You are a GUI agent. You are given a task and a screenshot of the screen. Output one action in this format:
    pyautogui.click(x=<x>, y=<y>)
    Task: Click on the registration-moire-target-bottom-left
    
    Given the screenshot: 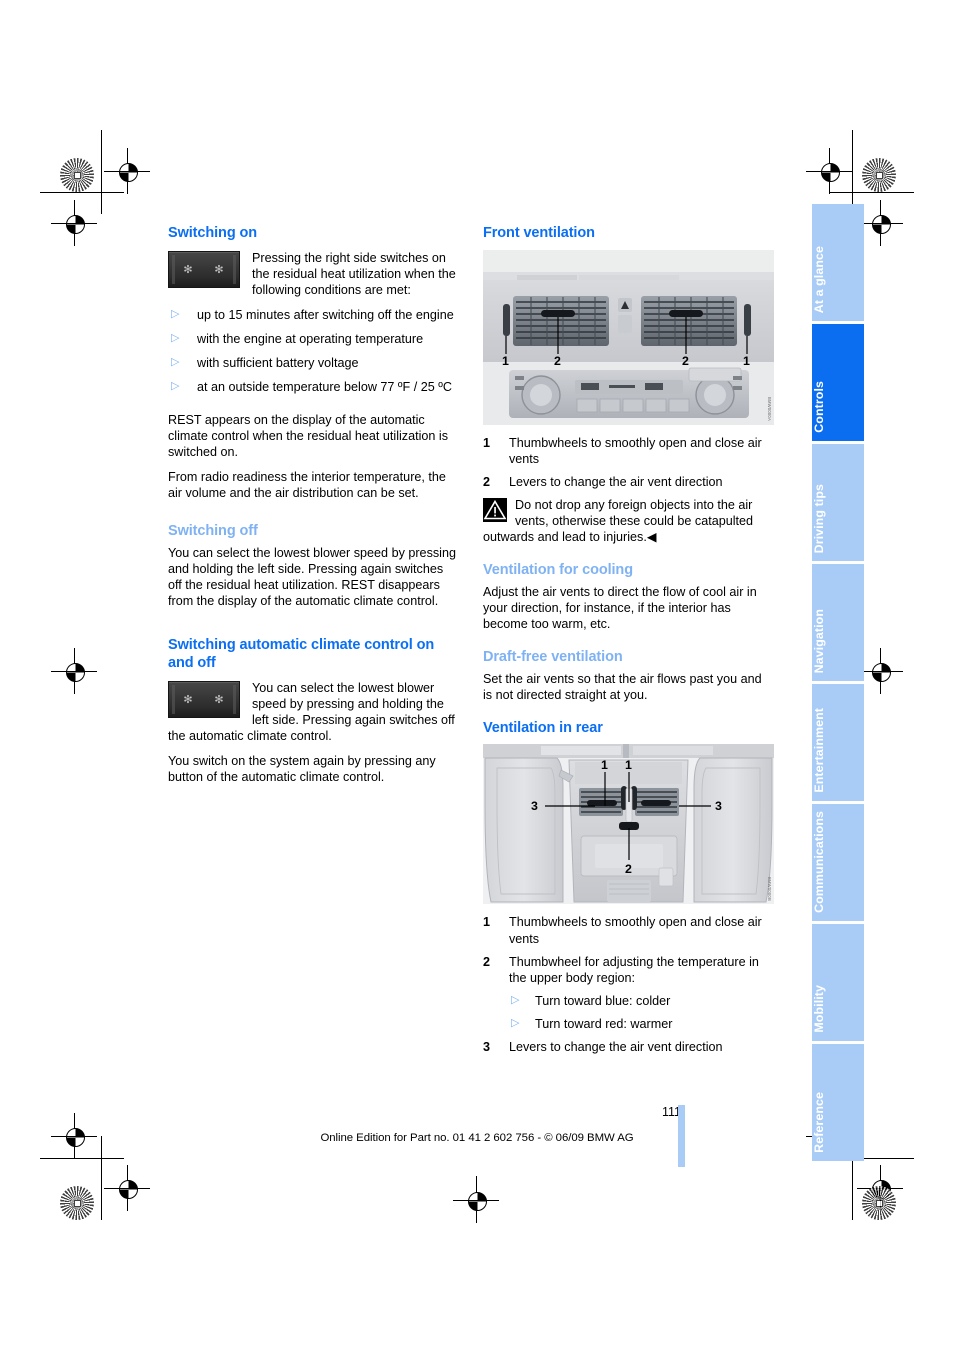 What is the action you would take?
    pyautogui.click(x=77, y=1203)
    